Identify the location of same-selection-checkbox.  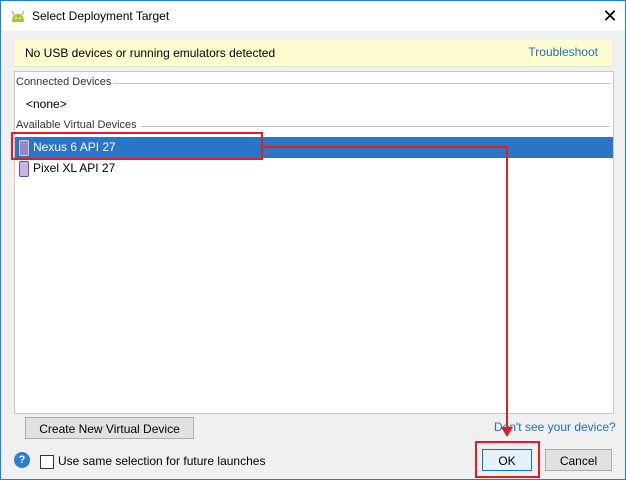
(47, 462).